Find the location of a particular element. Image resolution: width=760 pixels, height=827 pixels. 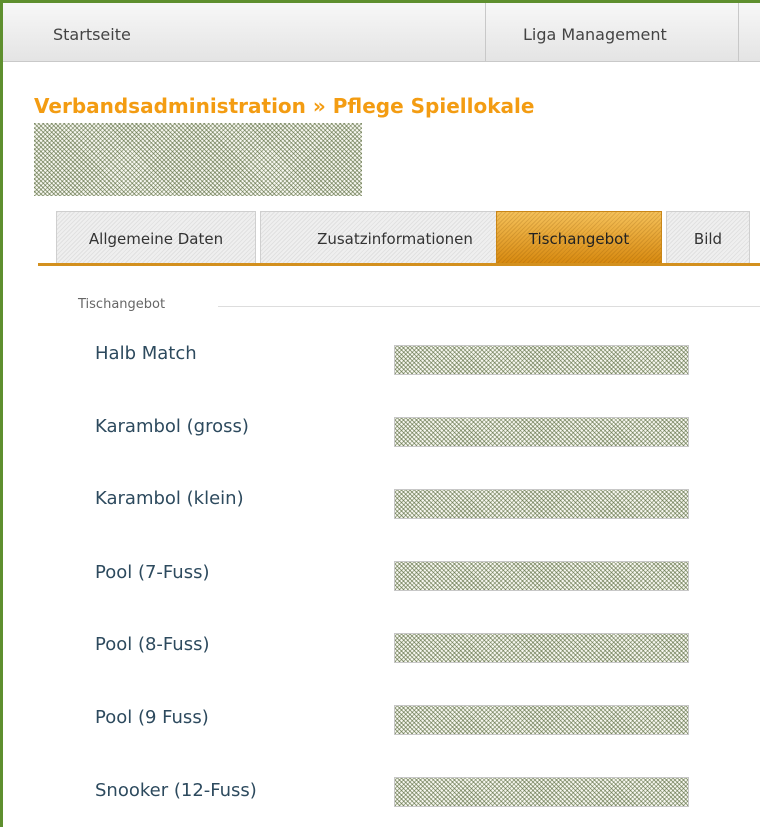

label-snooker-12-fuss: Snooker (12-Fuss) is located at coordinates (176, 790).